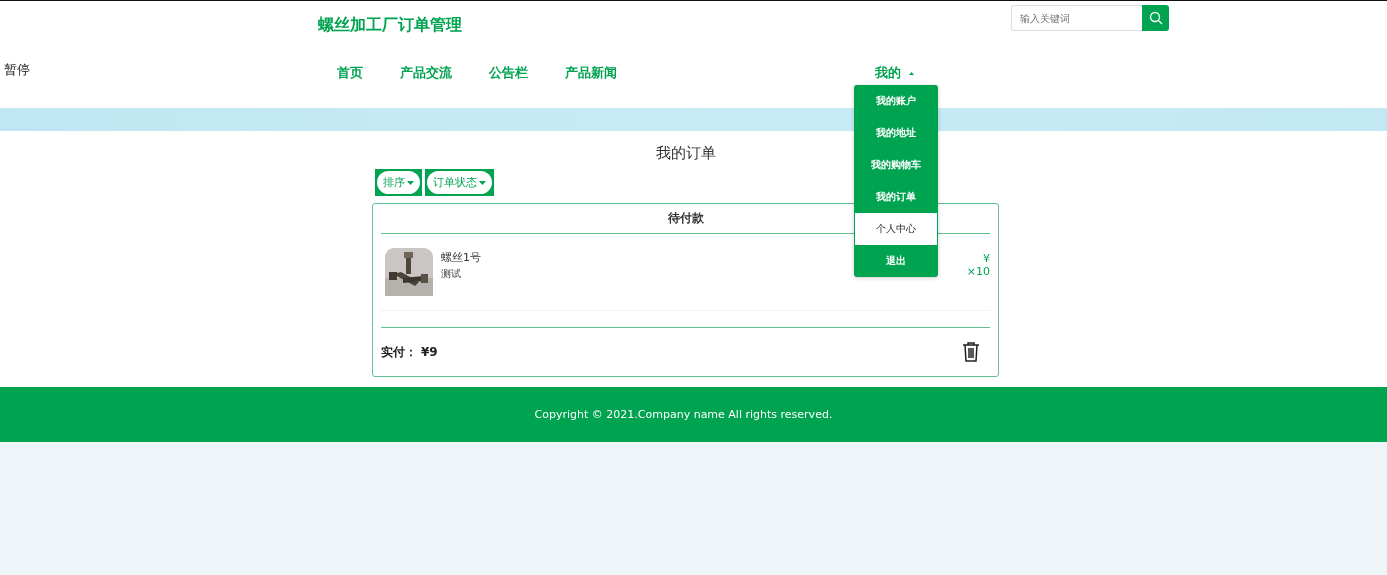 The image size is (1387, 575). Describe the element at coordinates (896, 133) in the screenshot. I see `menu-item: 我的地址` at that location.